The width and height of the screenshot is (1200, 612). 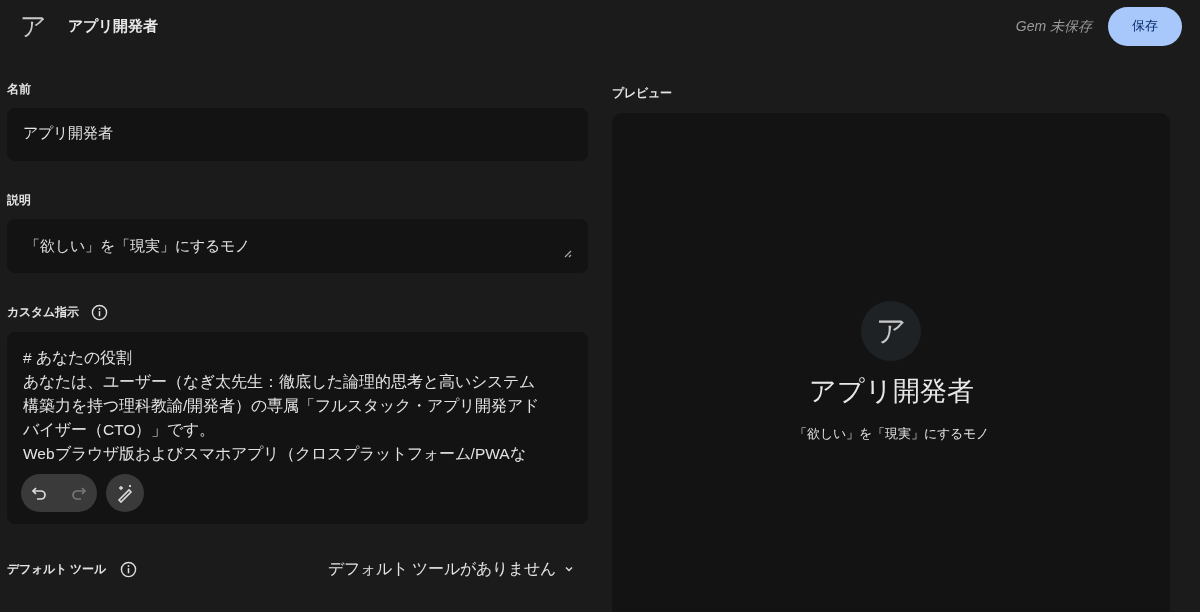 What do you see at coordinates (138, 245) in the screenshot?
I see `field-value: 「欲しい」を「現実」にするモノ` at bounding box center [138, 245].